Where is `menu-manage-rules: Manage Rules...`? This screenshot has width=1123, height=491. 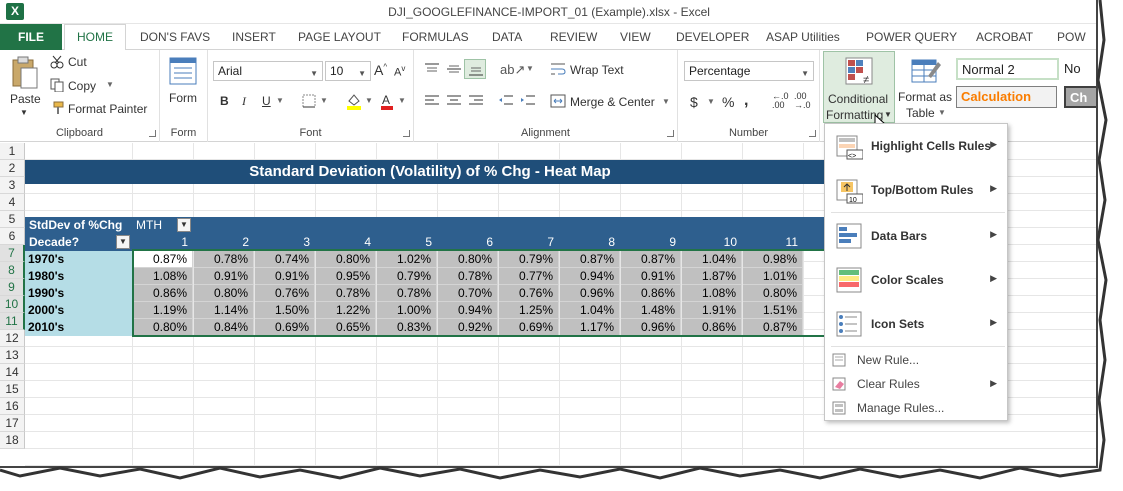
menu-manage-rules: Manage Rules... is located at coordinates (916, 408).